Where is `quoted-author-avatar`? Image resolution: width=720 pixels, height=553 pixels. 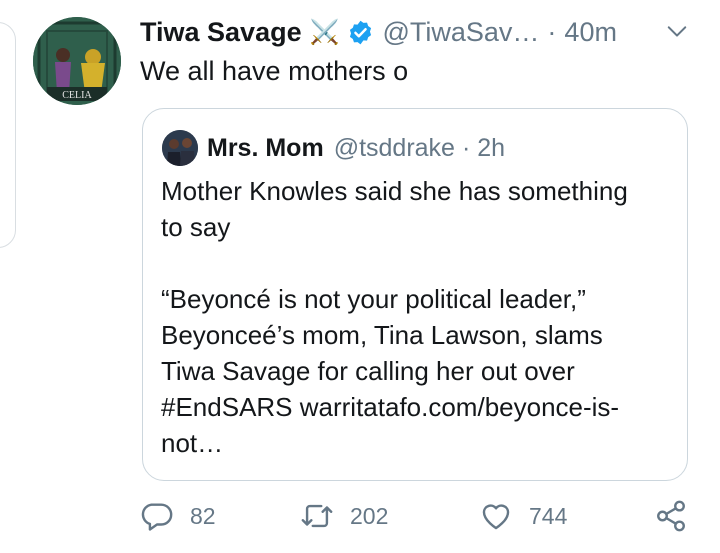
quoted-author-avatar is located at coordinates (180, 148).